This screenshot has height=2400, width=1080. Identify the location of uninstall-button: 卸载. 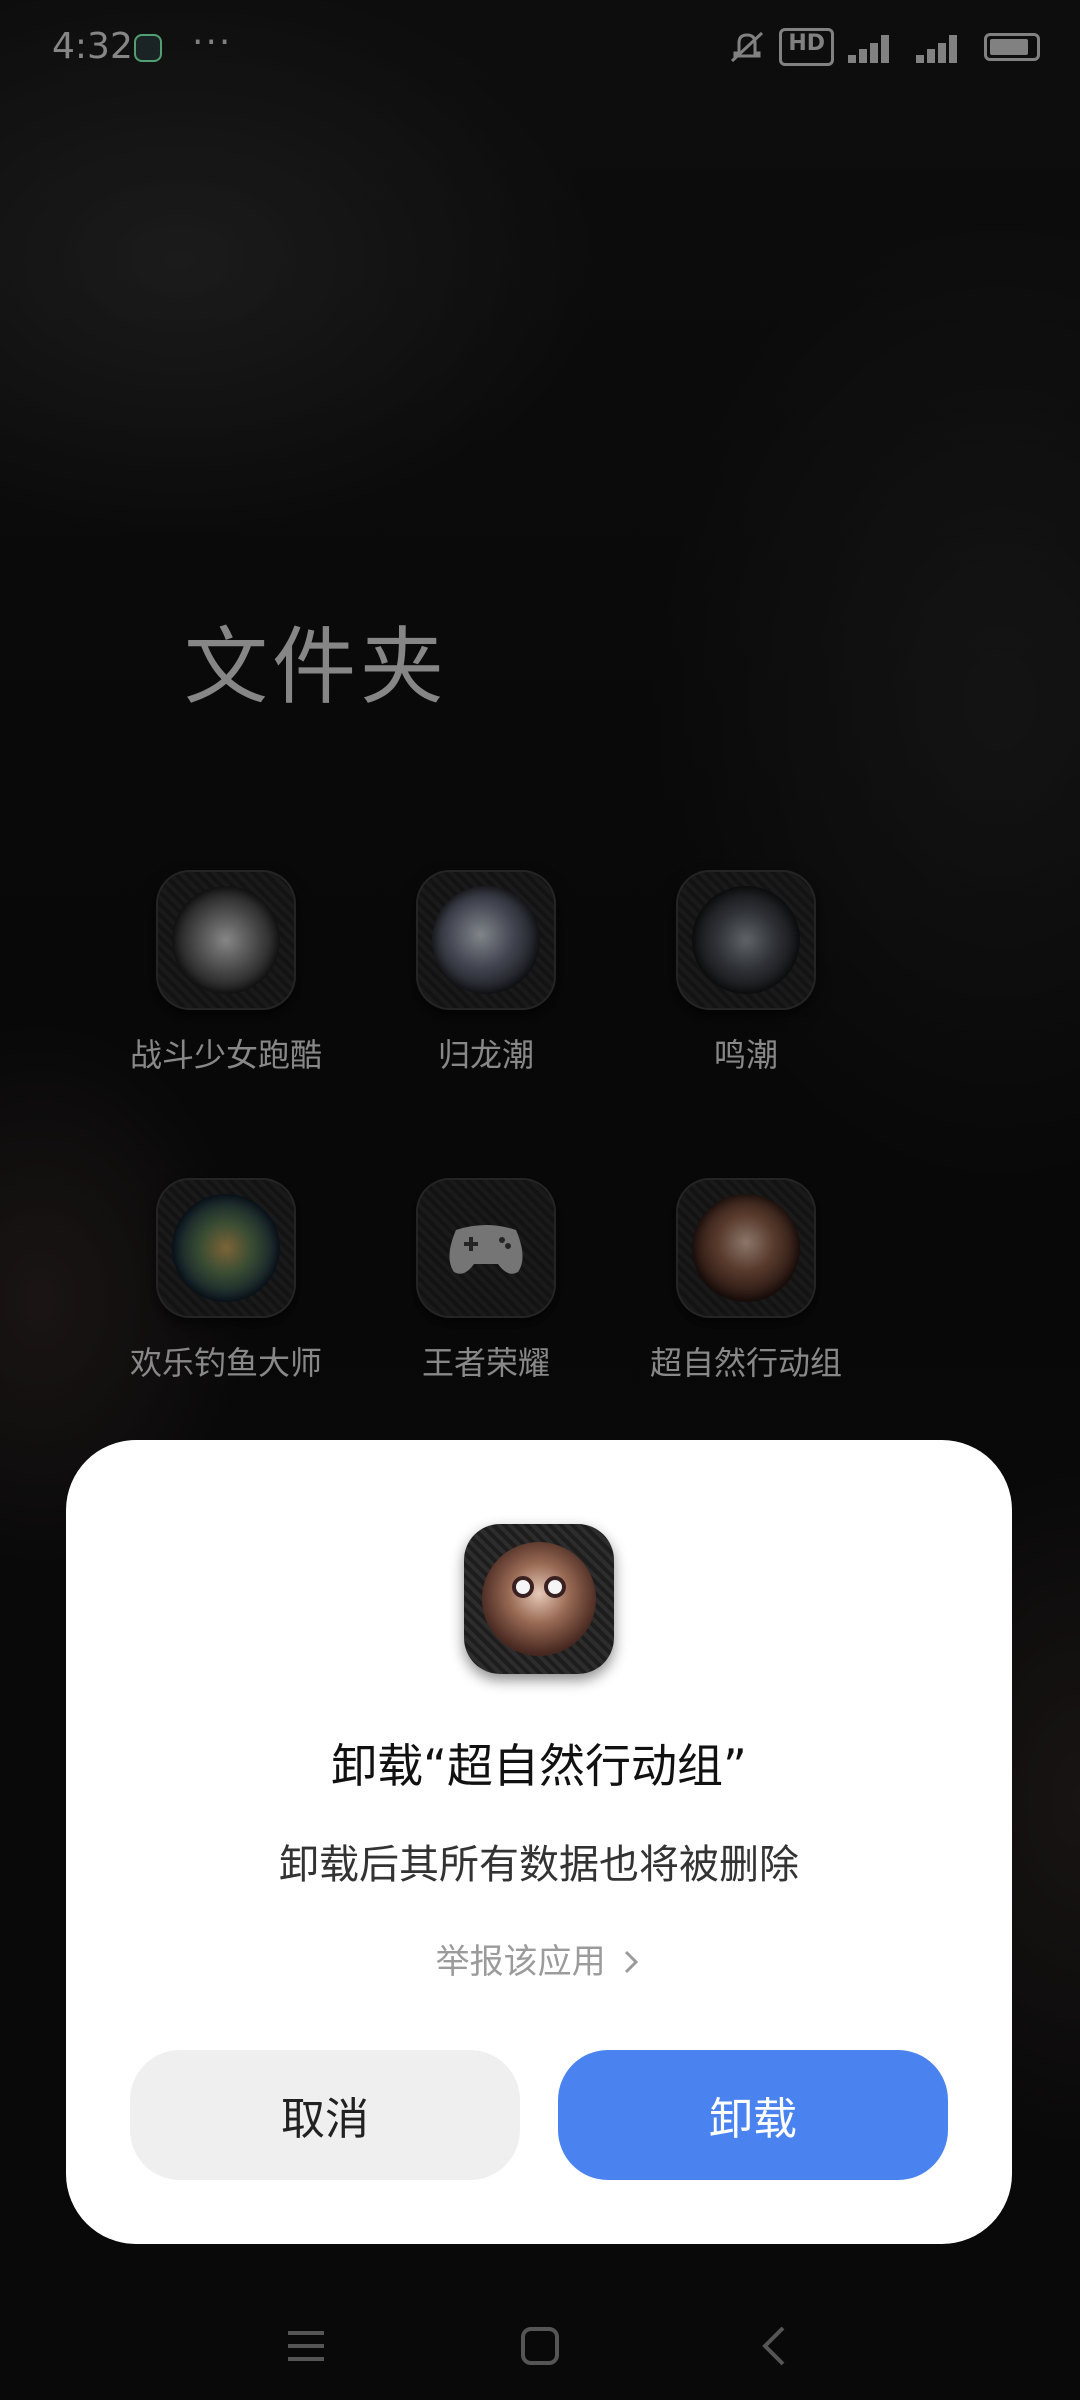
(753, 2115).